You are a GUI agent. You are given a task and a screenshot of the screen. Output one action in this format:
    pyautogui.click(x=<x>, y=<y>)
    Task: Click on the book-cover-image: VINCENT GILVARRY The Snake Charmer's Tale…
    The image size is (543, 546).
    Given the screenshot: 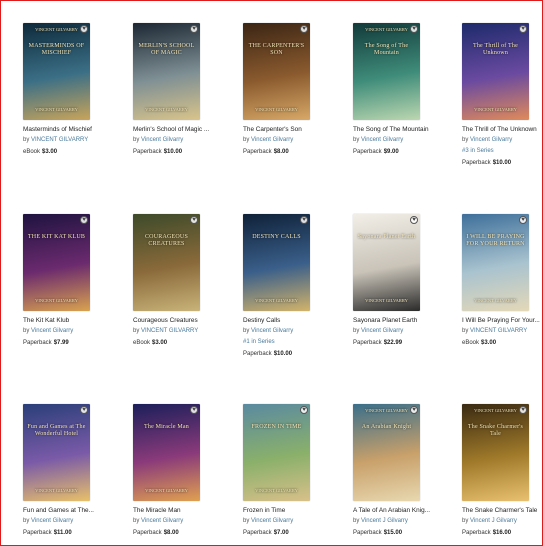 What is the action you would take?
    pyautogui.click(x=495, y=452)
    